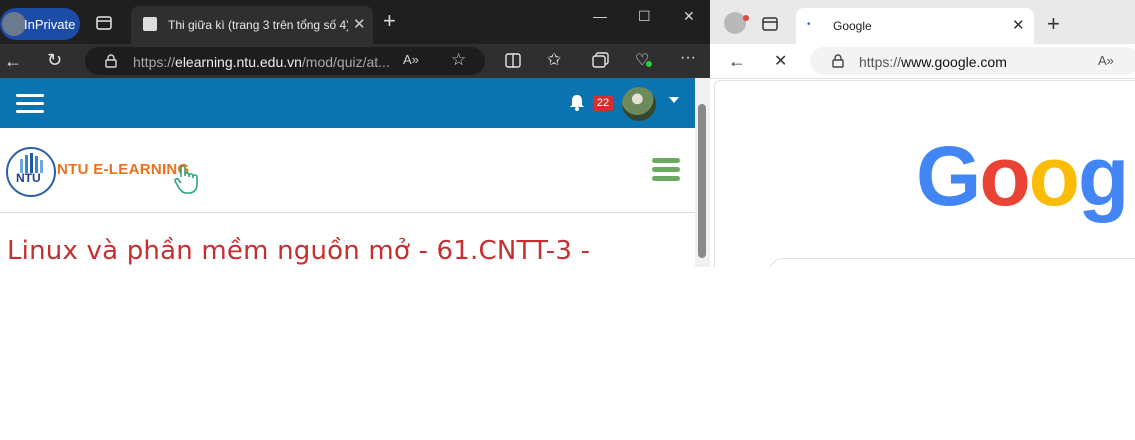  What do you see at coordinates (780, 61) in the screenshot?
I see `stop-loading-icon: ✕` at bounding box center [780, 61].